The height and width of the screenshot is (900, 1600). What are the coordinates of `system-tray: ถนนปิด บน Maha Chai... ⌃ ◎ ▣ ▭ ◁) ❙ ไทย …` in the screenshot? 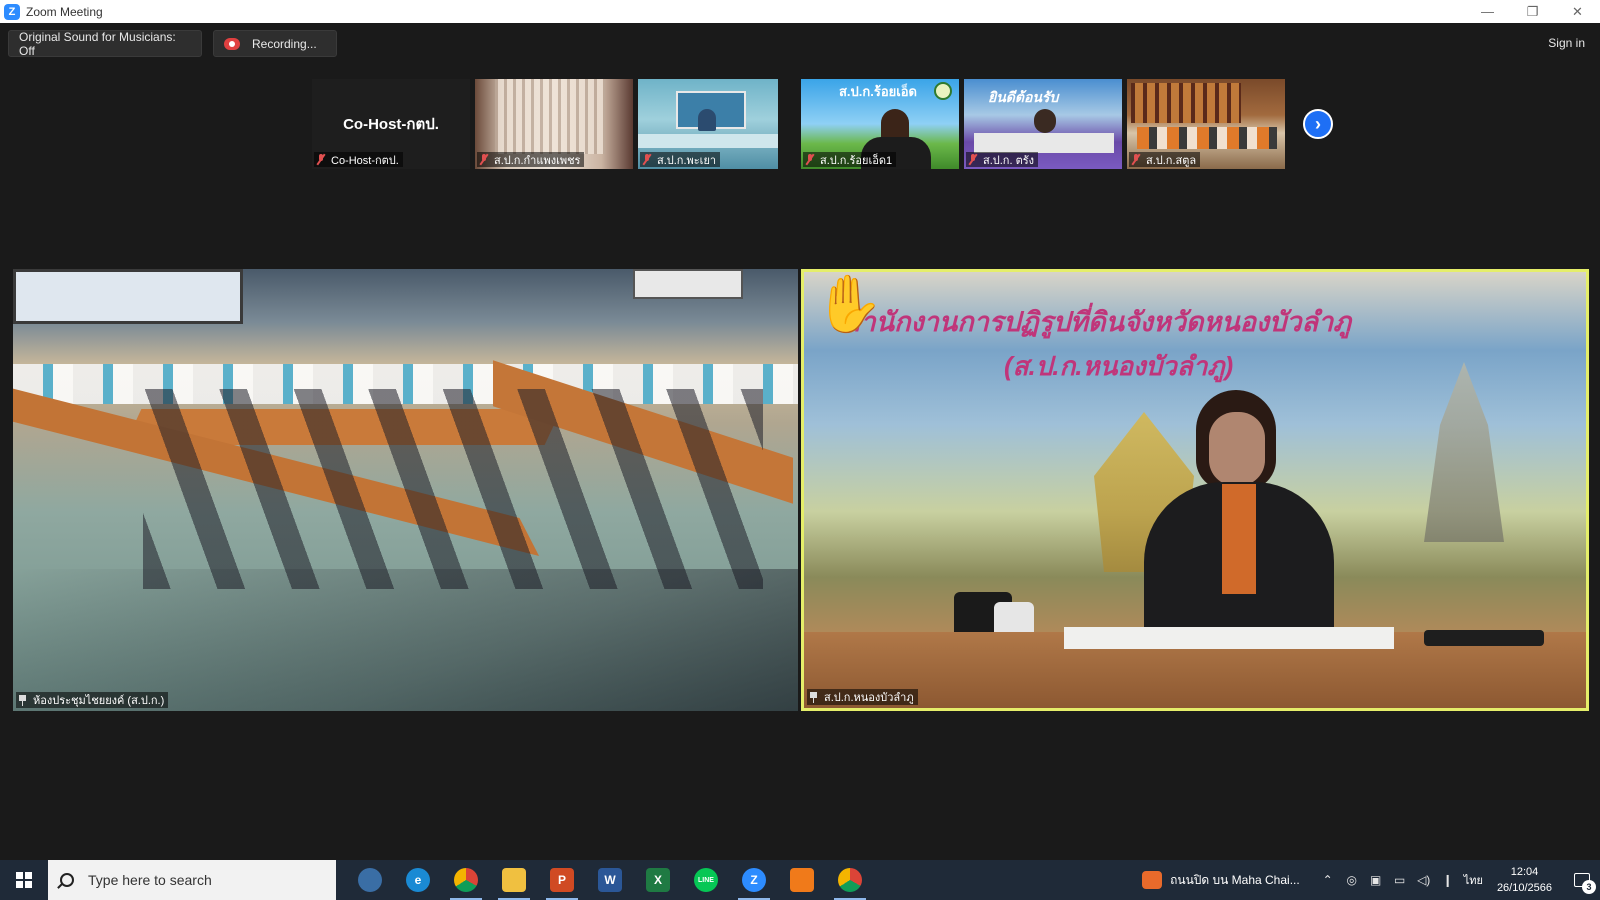 It's located at (1371, 880).